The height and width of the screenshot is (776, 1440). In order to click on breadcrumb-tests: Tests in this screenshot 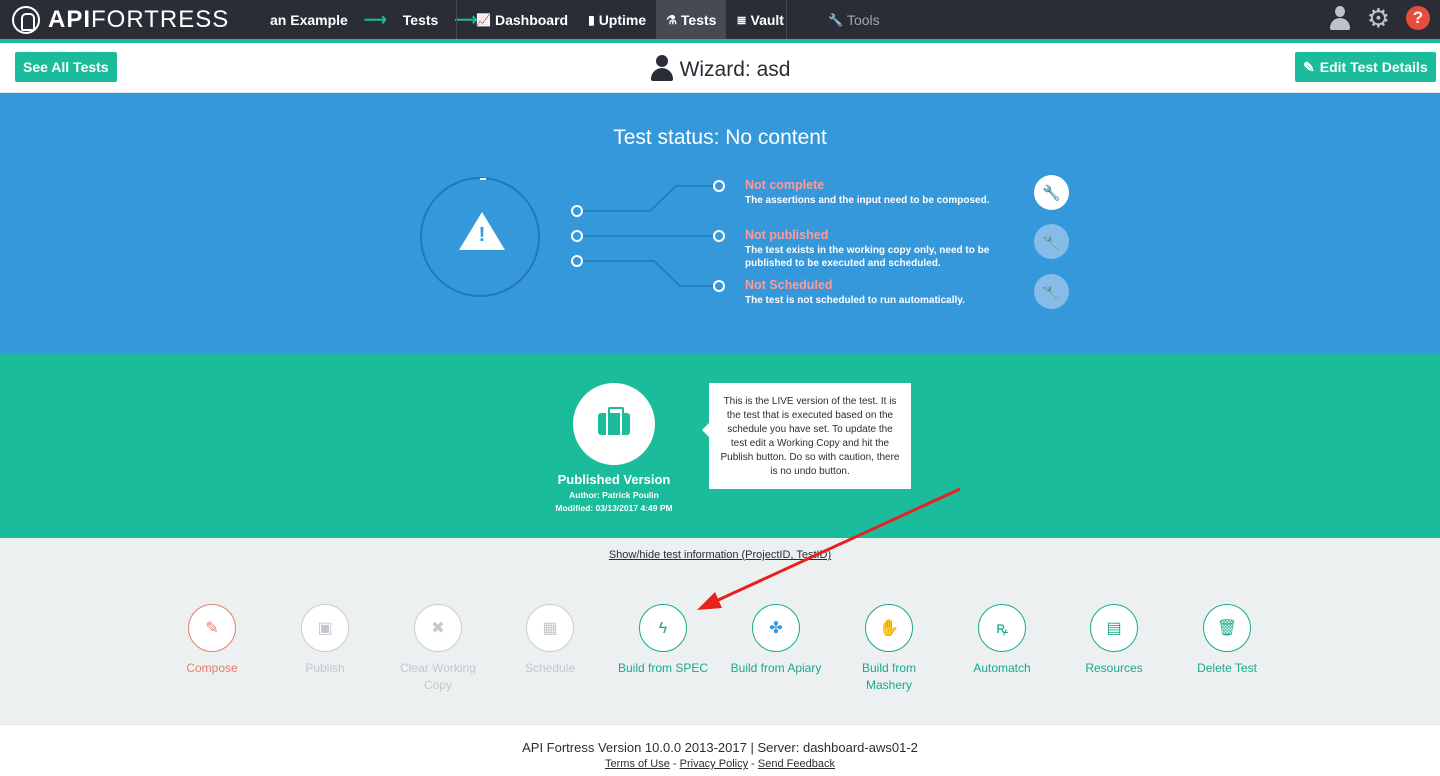, I will do `click(421, 20)`.